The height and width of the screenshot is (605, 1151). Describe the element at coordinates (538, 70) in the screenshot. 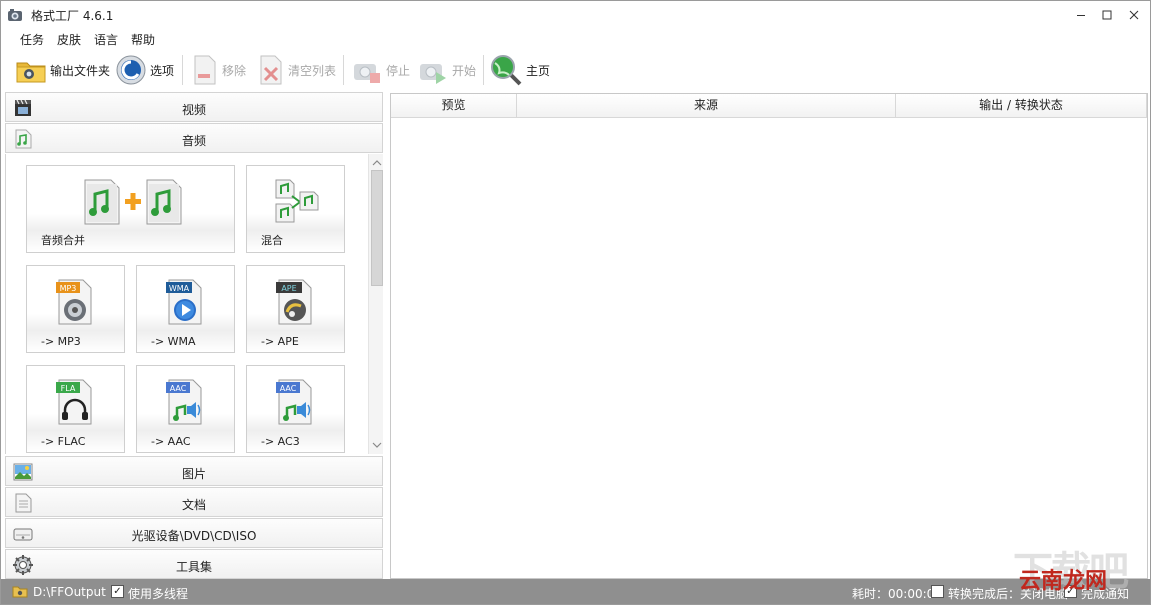

I see `home-label: 主页` at that location.